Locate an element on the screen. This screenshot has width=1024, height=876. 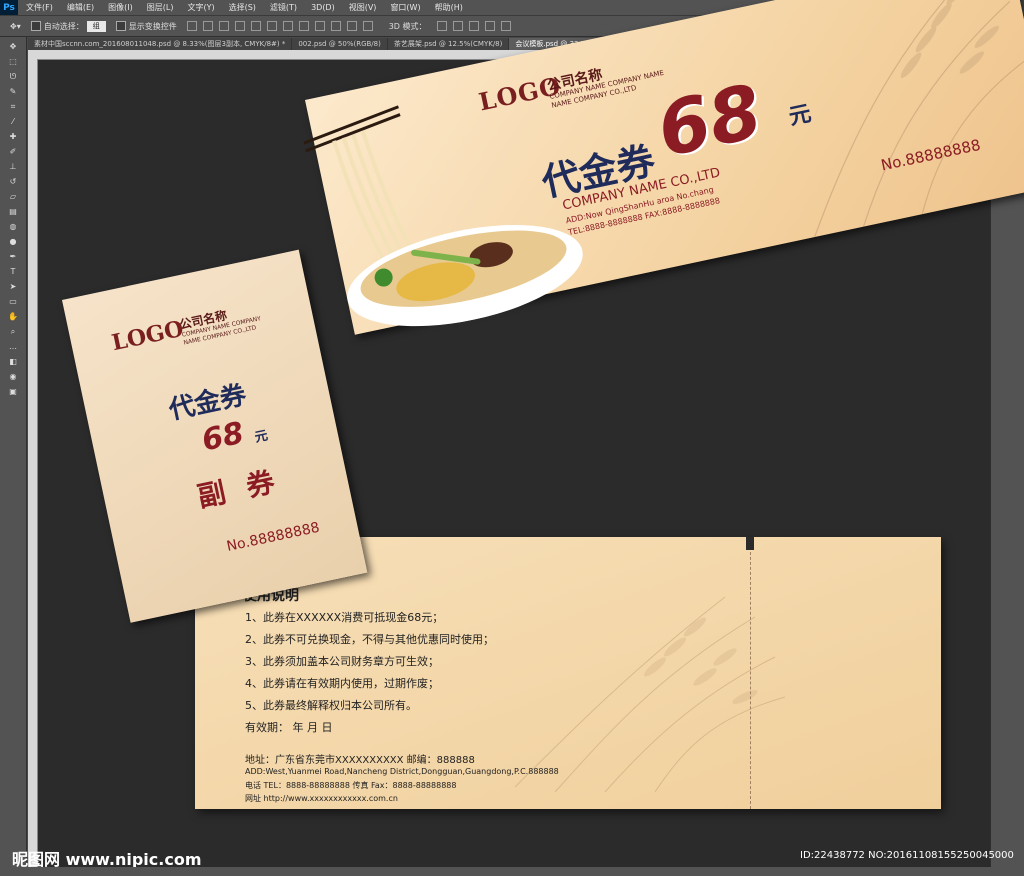
align-center-icon is located at coordinates (255, 26).